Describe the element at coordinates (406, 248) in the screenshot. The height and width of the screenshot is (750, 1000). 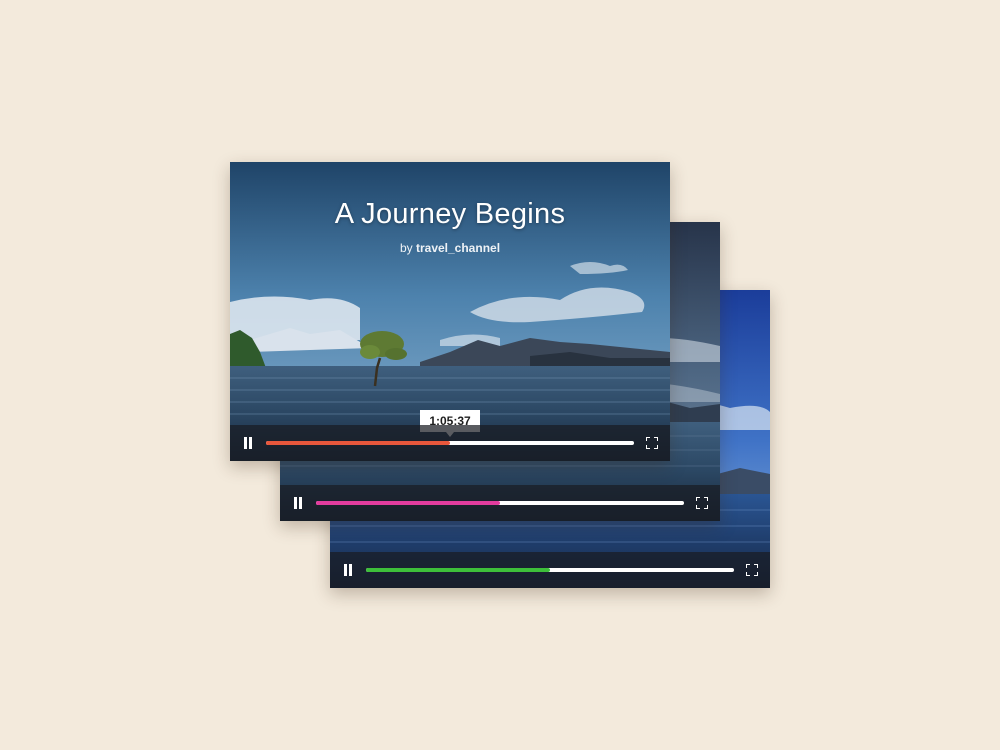
I see `byline-prefix: by` at that location.